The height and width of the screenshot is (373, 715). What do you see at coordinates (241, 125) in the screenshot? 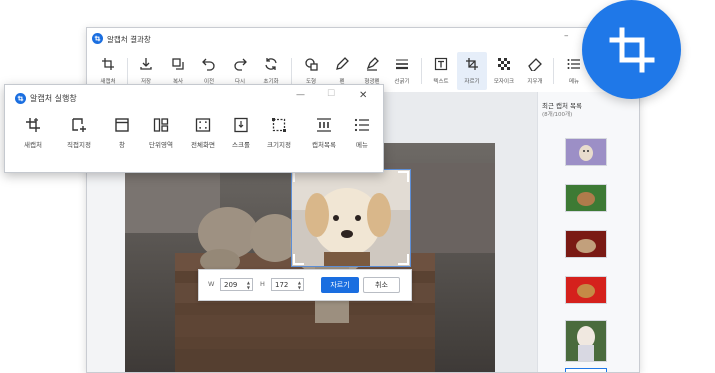
I see `scroll-icon` at bounding box center [241, 125].